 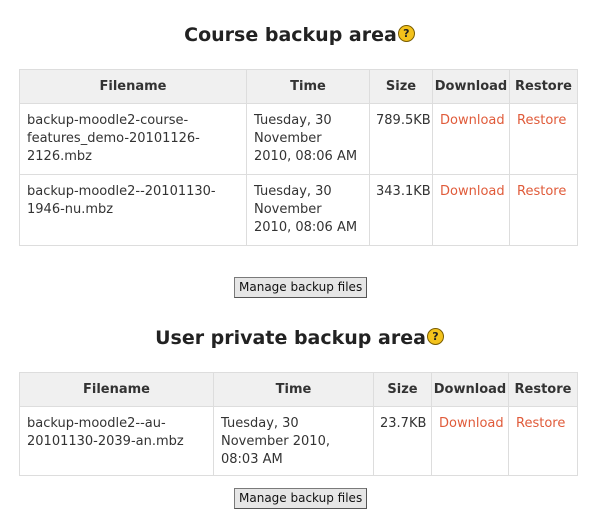 What do you see at coordinates (116, 441) in the screenshot?
I see `filename-cell: backup-moodle2--au-20101130-2039-an.mbz` at bounding box center [116, 441].